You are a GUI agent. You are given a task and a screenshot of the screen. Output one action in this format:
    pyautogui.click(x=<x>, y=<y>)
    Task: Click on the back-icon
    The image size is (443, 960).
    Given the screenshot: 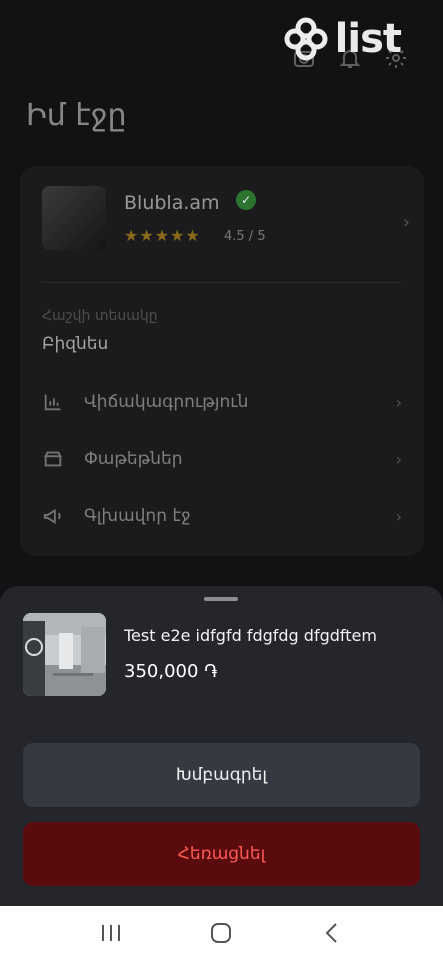 What is the action you would take?
    pyautogui.click(x=332, y=933)
    